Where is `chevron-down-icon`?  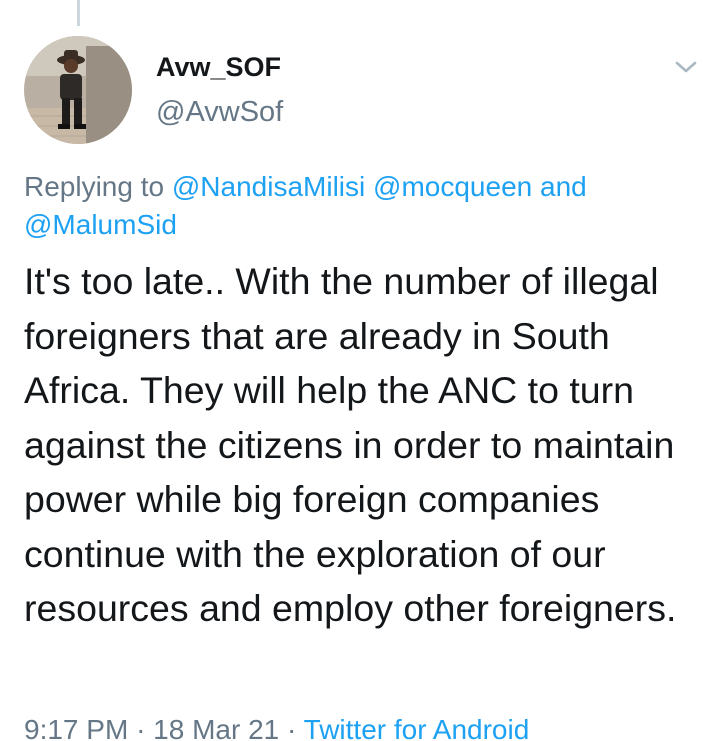
chevron-down-icon is located at coordinates (686, 67).